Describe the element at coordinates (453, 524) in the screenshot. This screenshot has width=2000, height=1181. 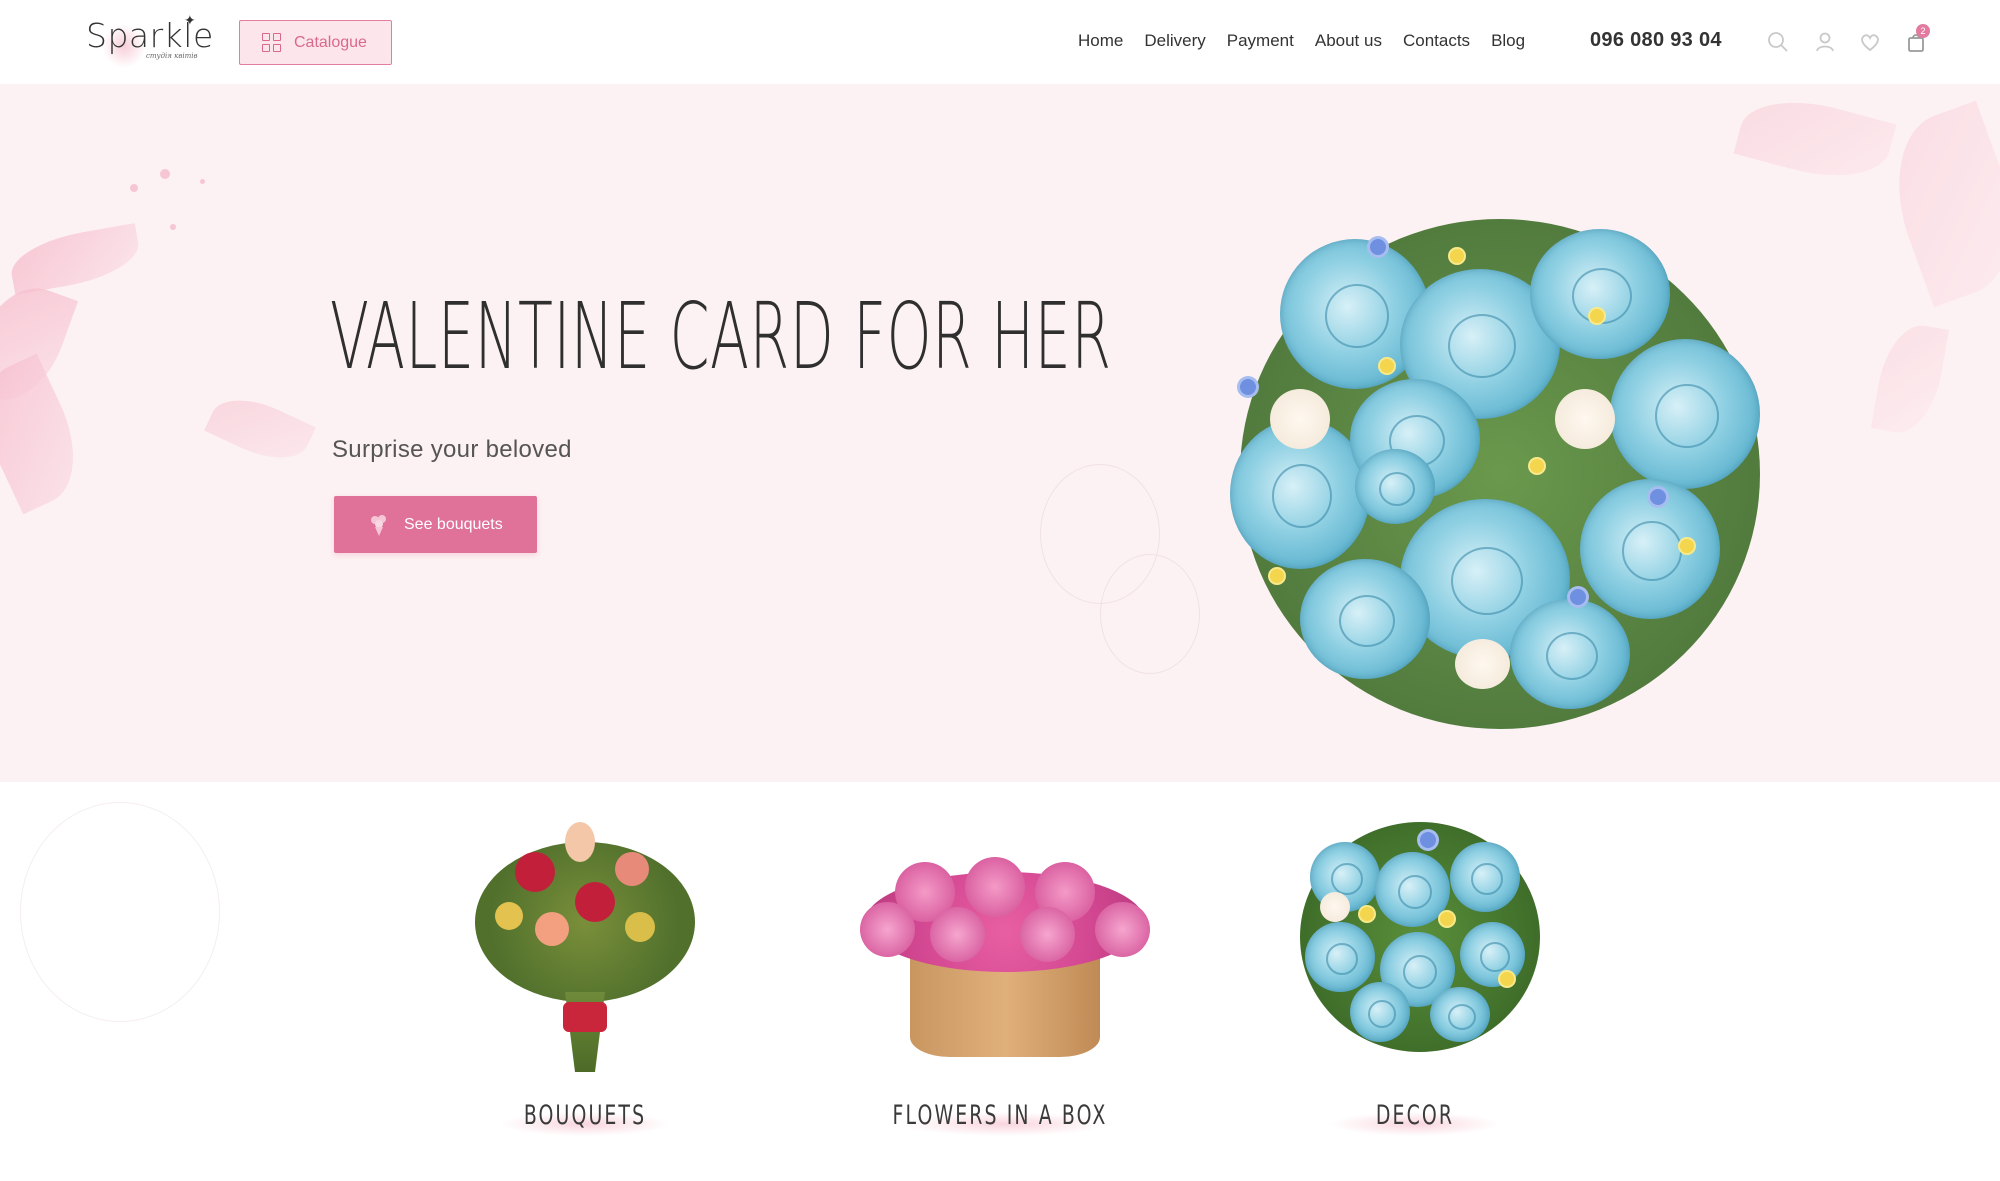
I see `see-bouquets-label: See bouquets` at that location.